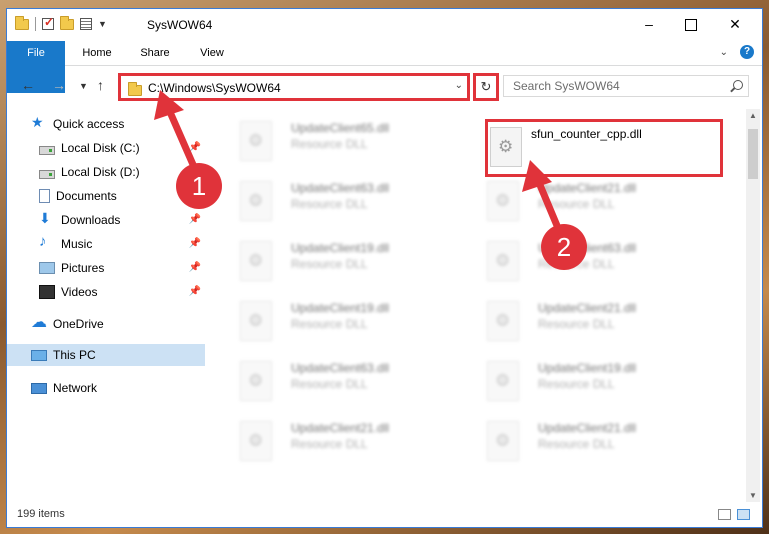  What do you see at coordinates (83, 86) in the screenshot?
I see `recent-locations-chevron-icon: ▼` at bounding box center [83, 86].